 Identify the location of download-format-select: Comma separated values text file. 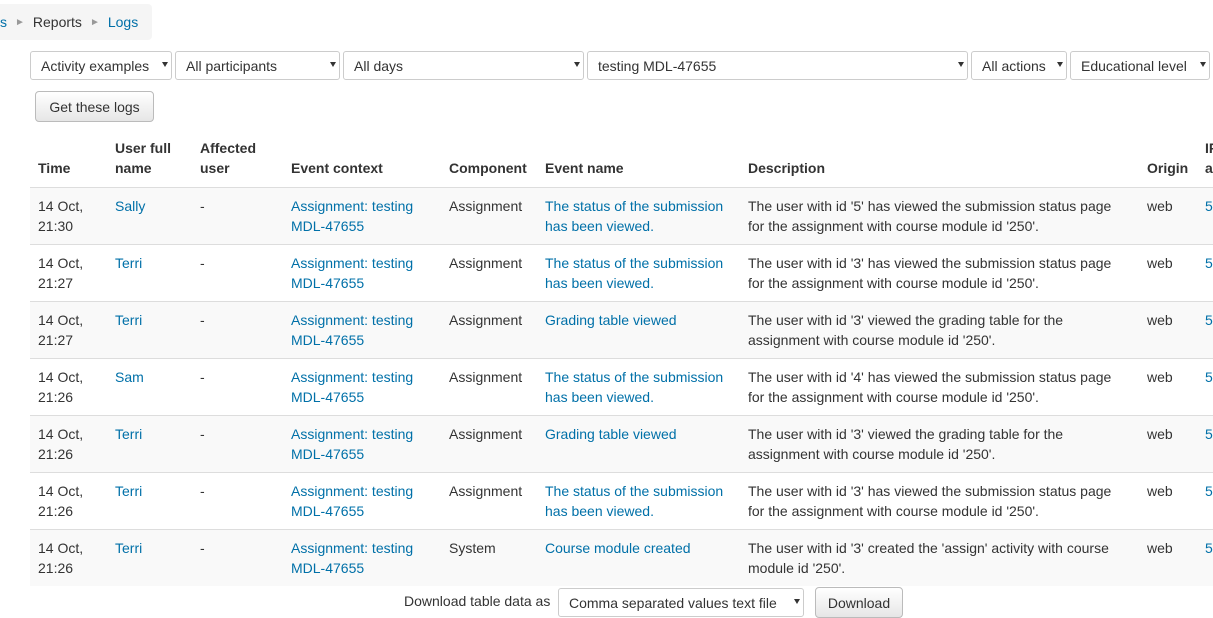
(681, 602).